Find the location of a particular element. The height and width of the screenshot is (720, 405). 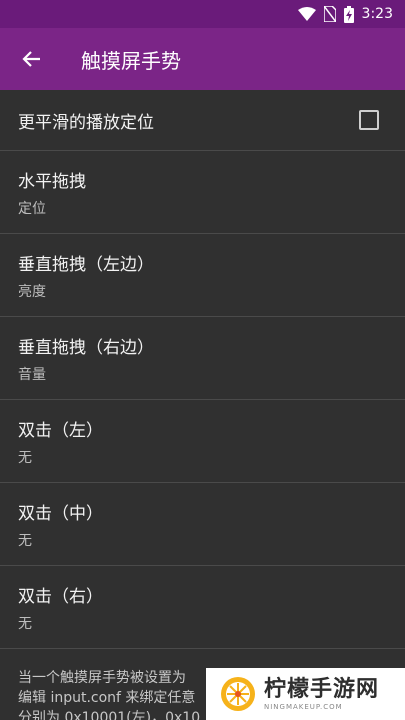

setting-value: 音量 is located at coordinates (32, 374).